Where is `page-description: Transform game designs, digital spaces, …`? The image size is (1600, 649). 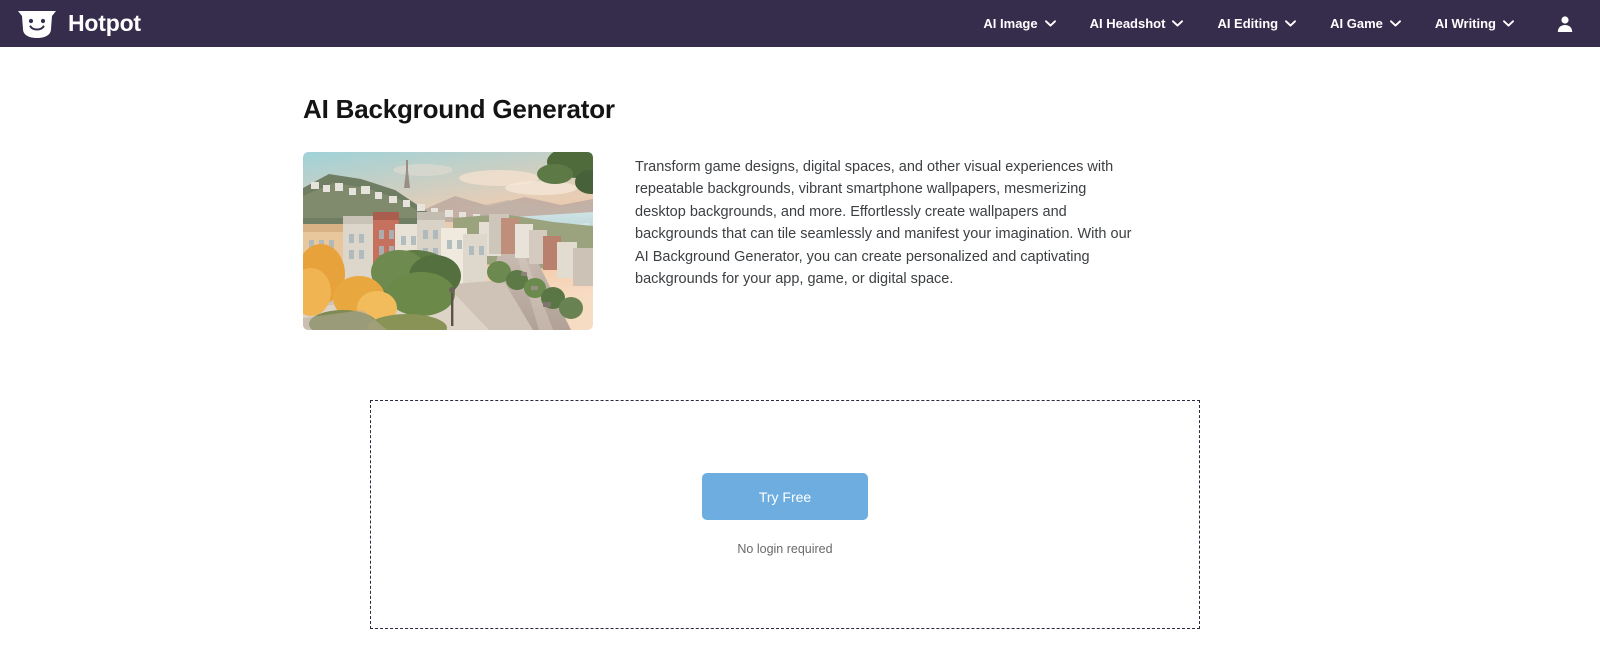 page-description: Transform game designs, digital spaces, … is located at coordinates (883, 223).